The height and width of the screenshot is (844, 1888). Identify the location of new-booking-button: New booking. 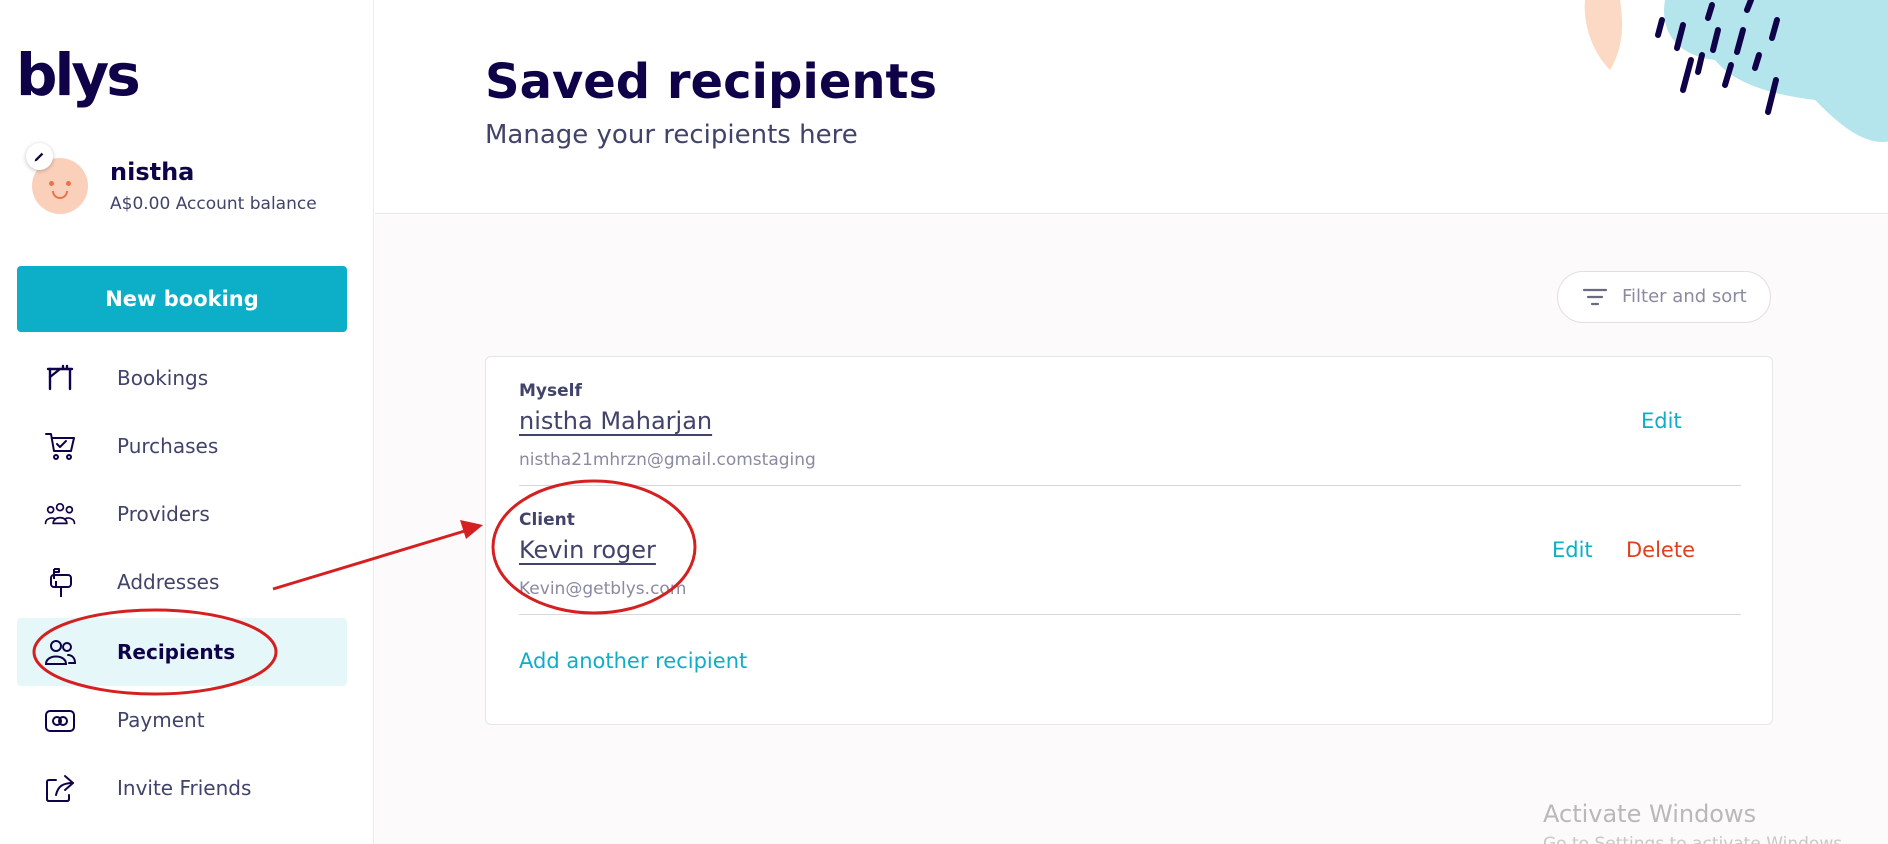
(182, 299).